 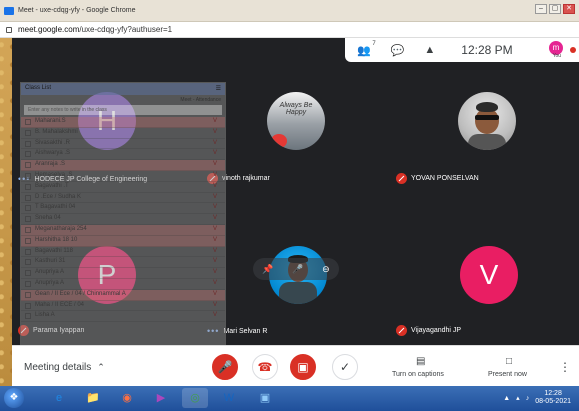 What do you see at coordinates (123, 122) in the screenshot?
I see `student-row: Maharani.S V` at bounding box center [123, 122].